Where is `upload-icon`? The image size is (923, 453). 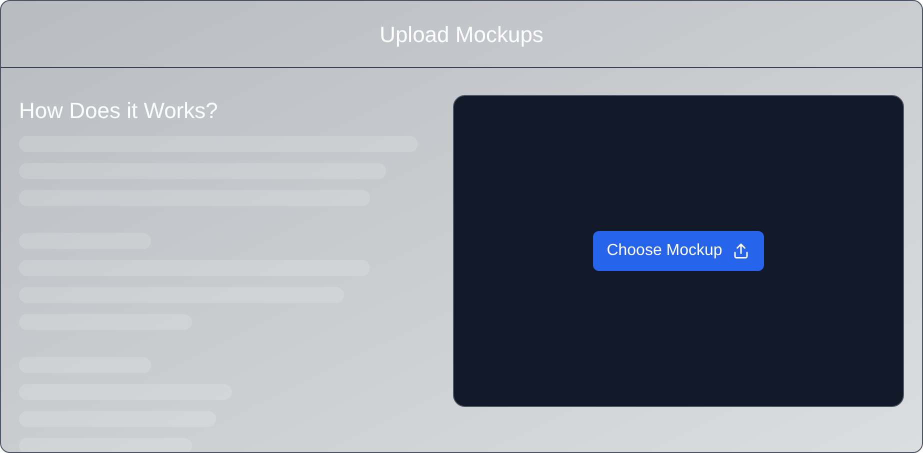
upload-icon is located at coordinates (741, 251).